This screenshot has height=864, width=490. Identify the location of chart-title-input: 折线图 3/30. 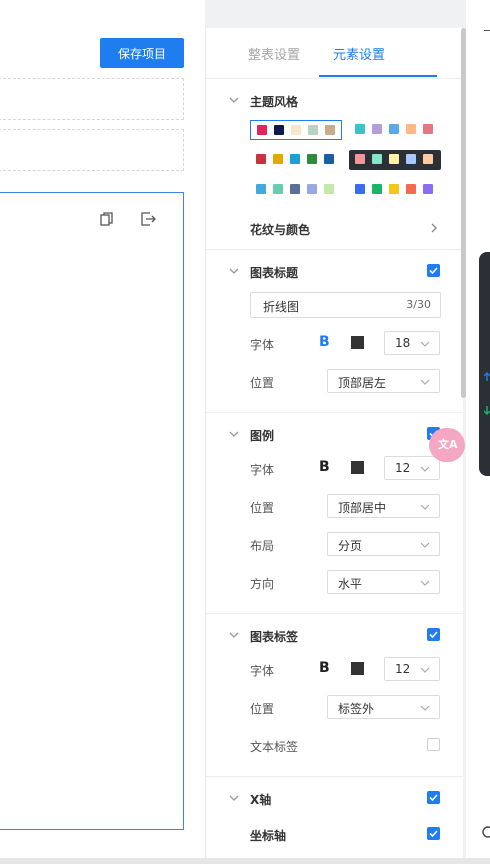
(345, 305).